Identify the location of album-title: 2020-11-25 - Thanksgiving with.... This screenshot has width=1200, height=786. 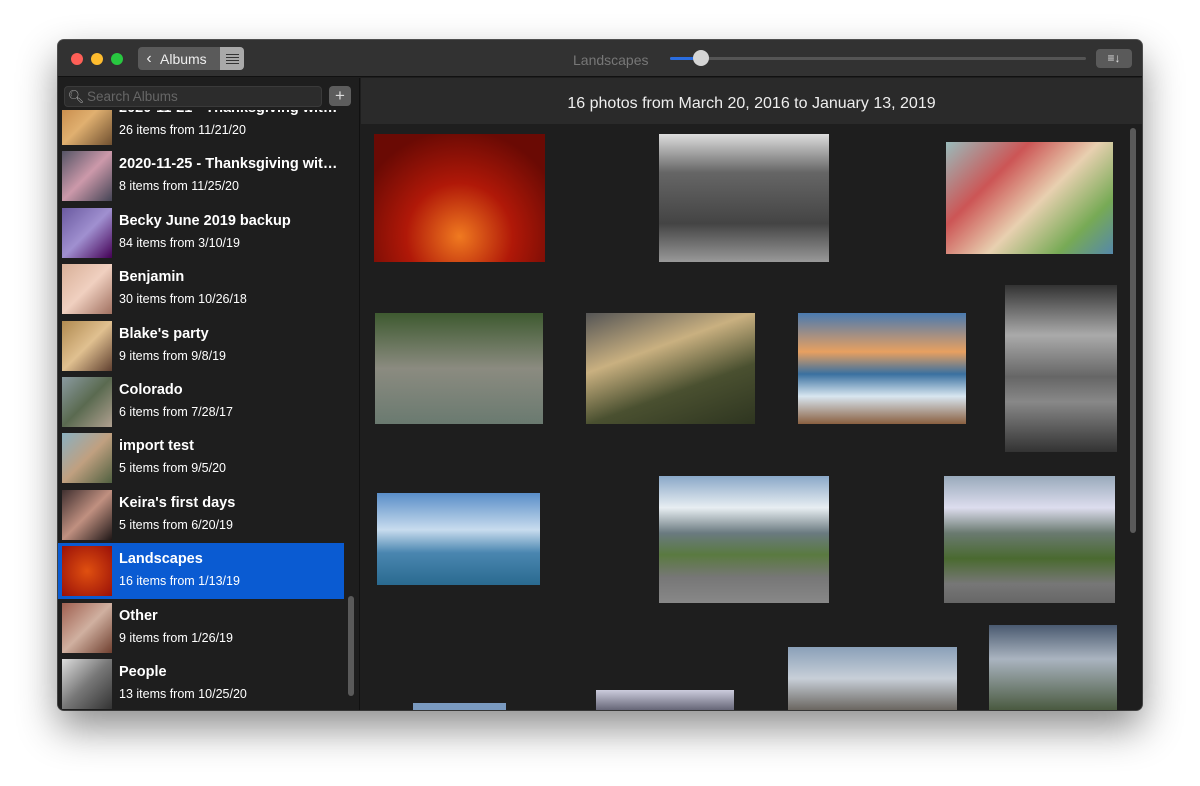
(231, 164).